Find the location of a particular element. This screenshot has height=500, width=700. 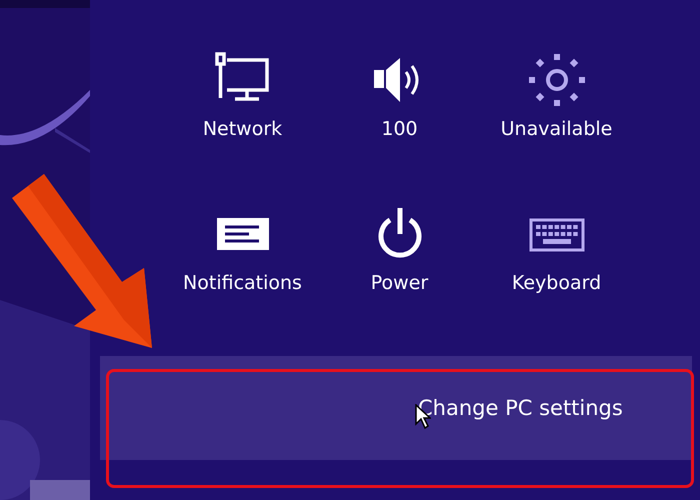

settings-tile: Notifications is located at coordinates (242, 250).